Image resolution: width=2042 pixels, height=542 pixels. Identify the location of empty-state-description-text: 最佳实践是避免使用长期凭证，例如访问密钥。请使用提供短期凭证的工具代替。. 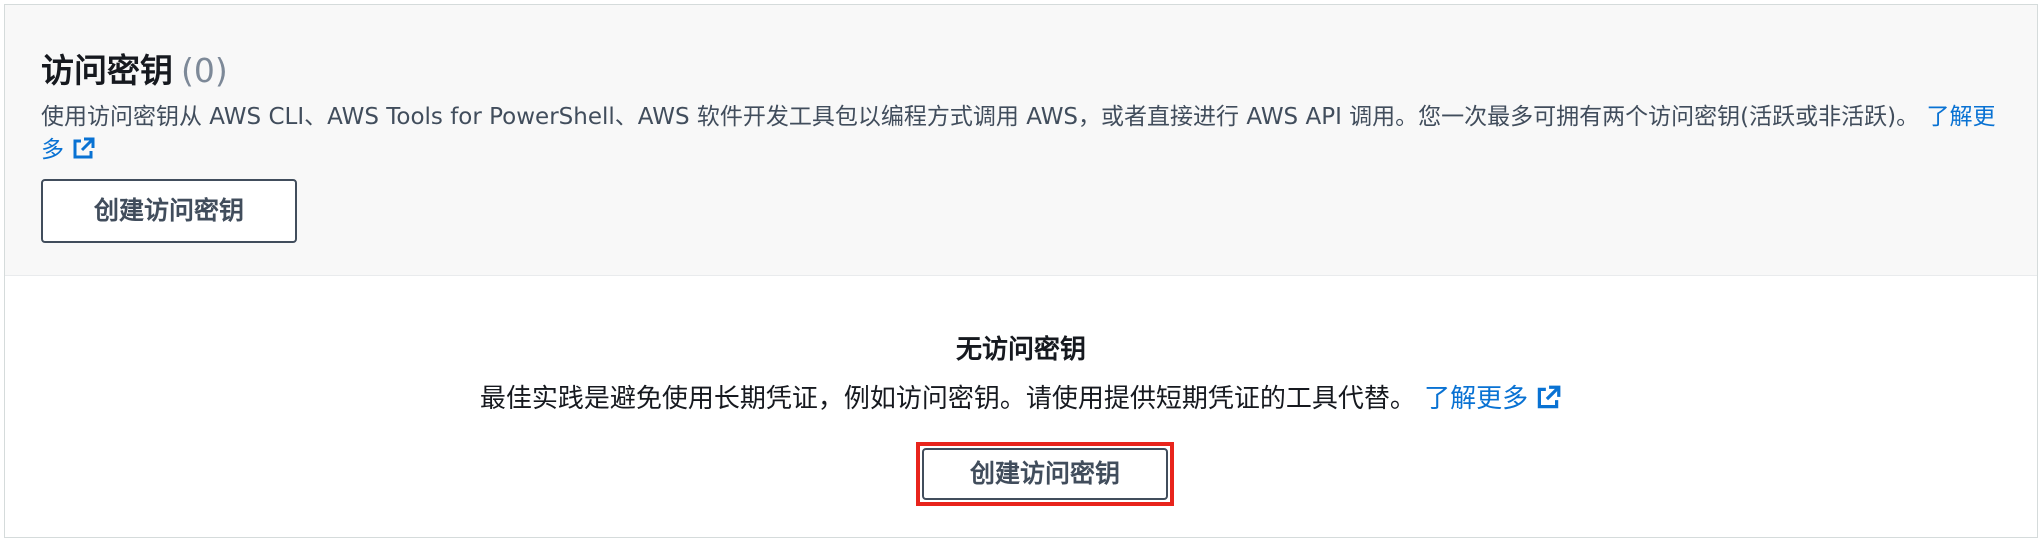
(947, 399).